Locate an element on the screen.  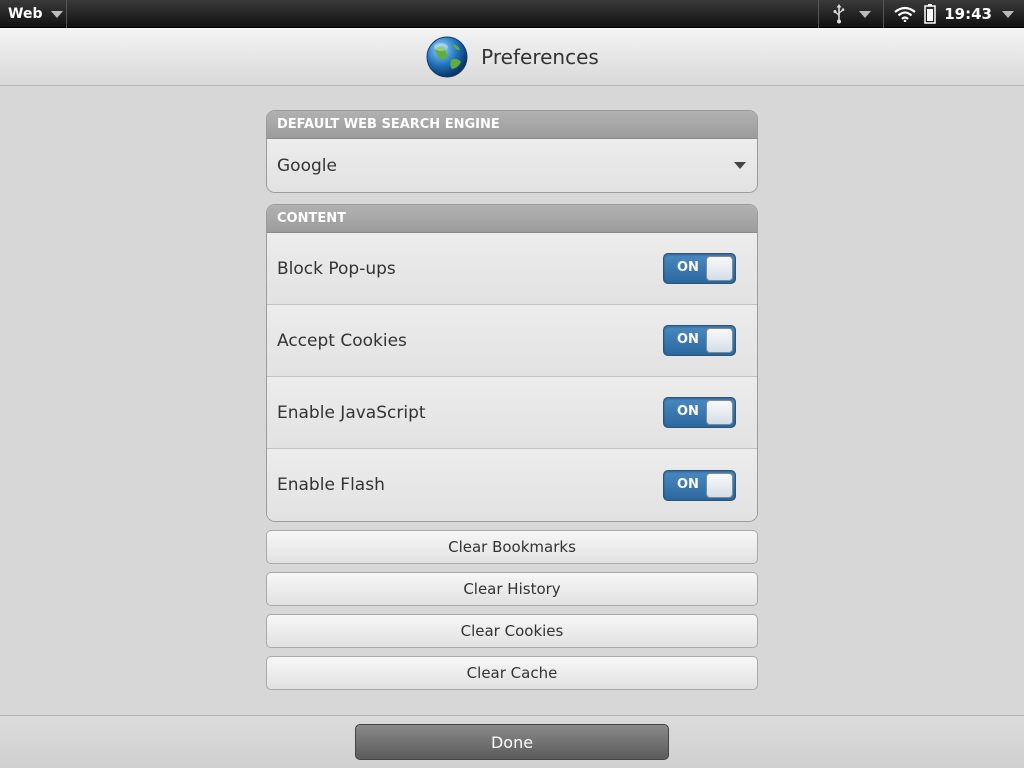
search-engine-select: Google is located at coordinates (512, 165).